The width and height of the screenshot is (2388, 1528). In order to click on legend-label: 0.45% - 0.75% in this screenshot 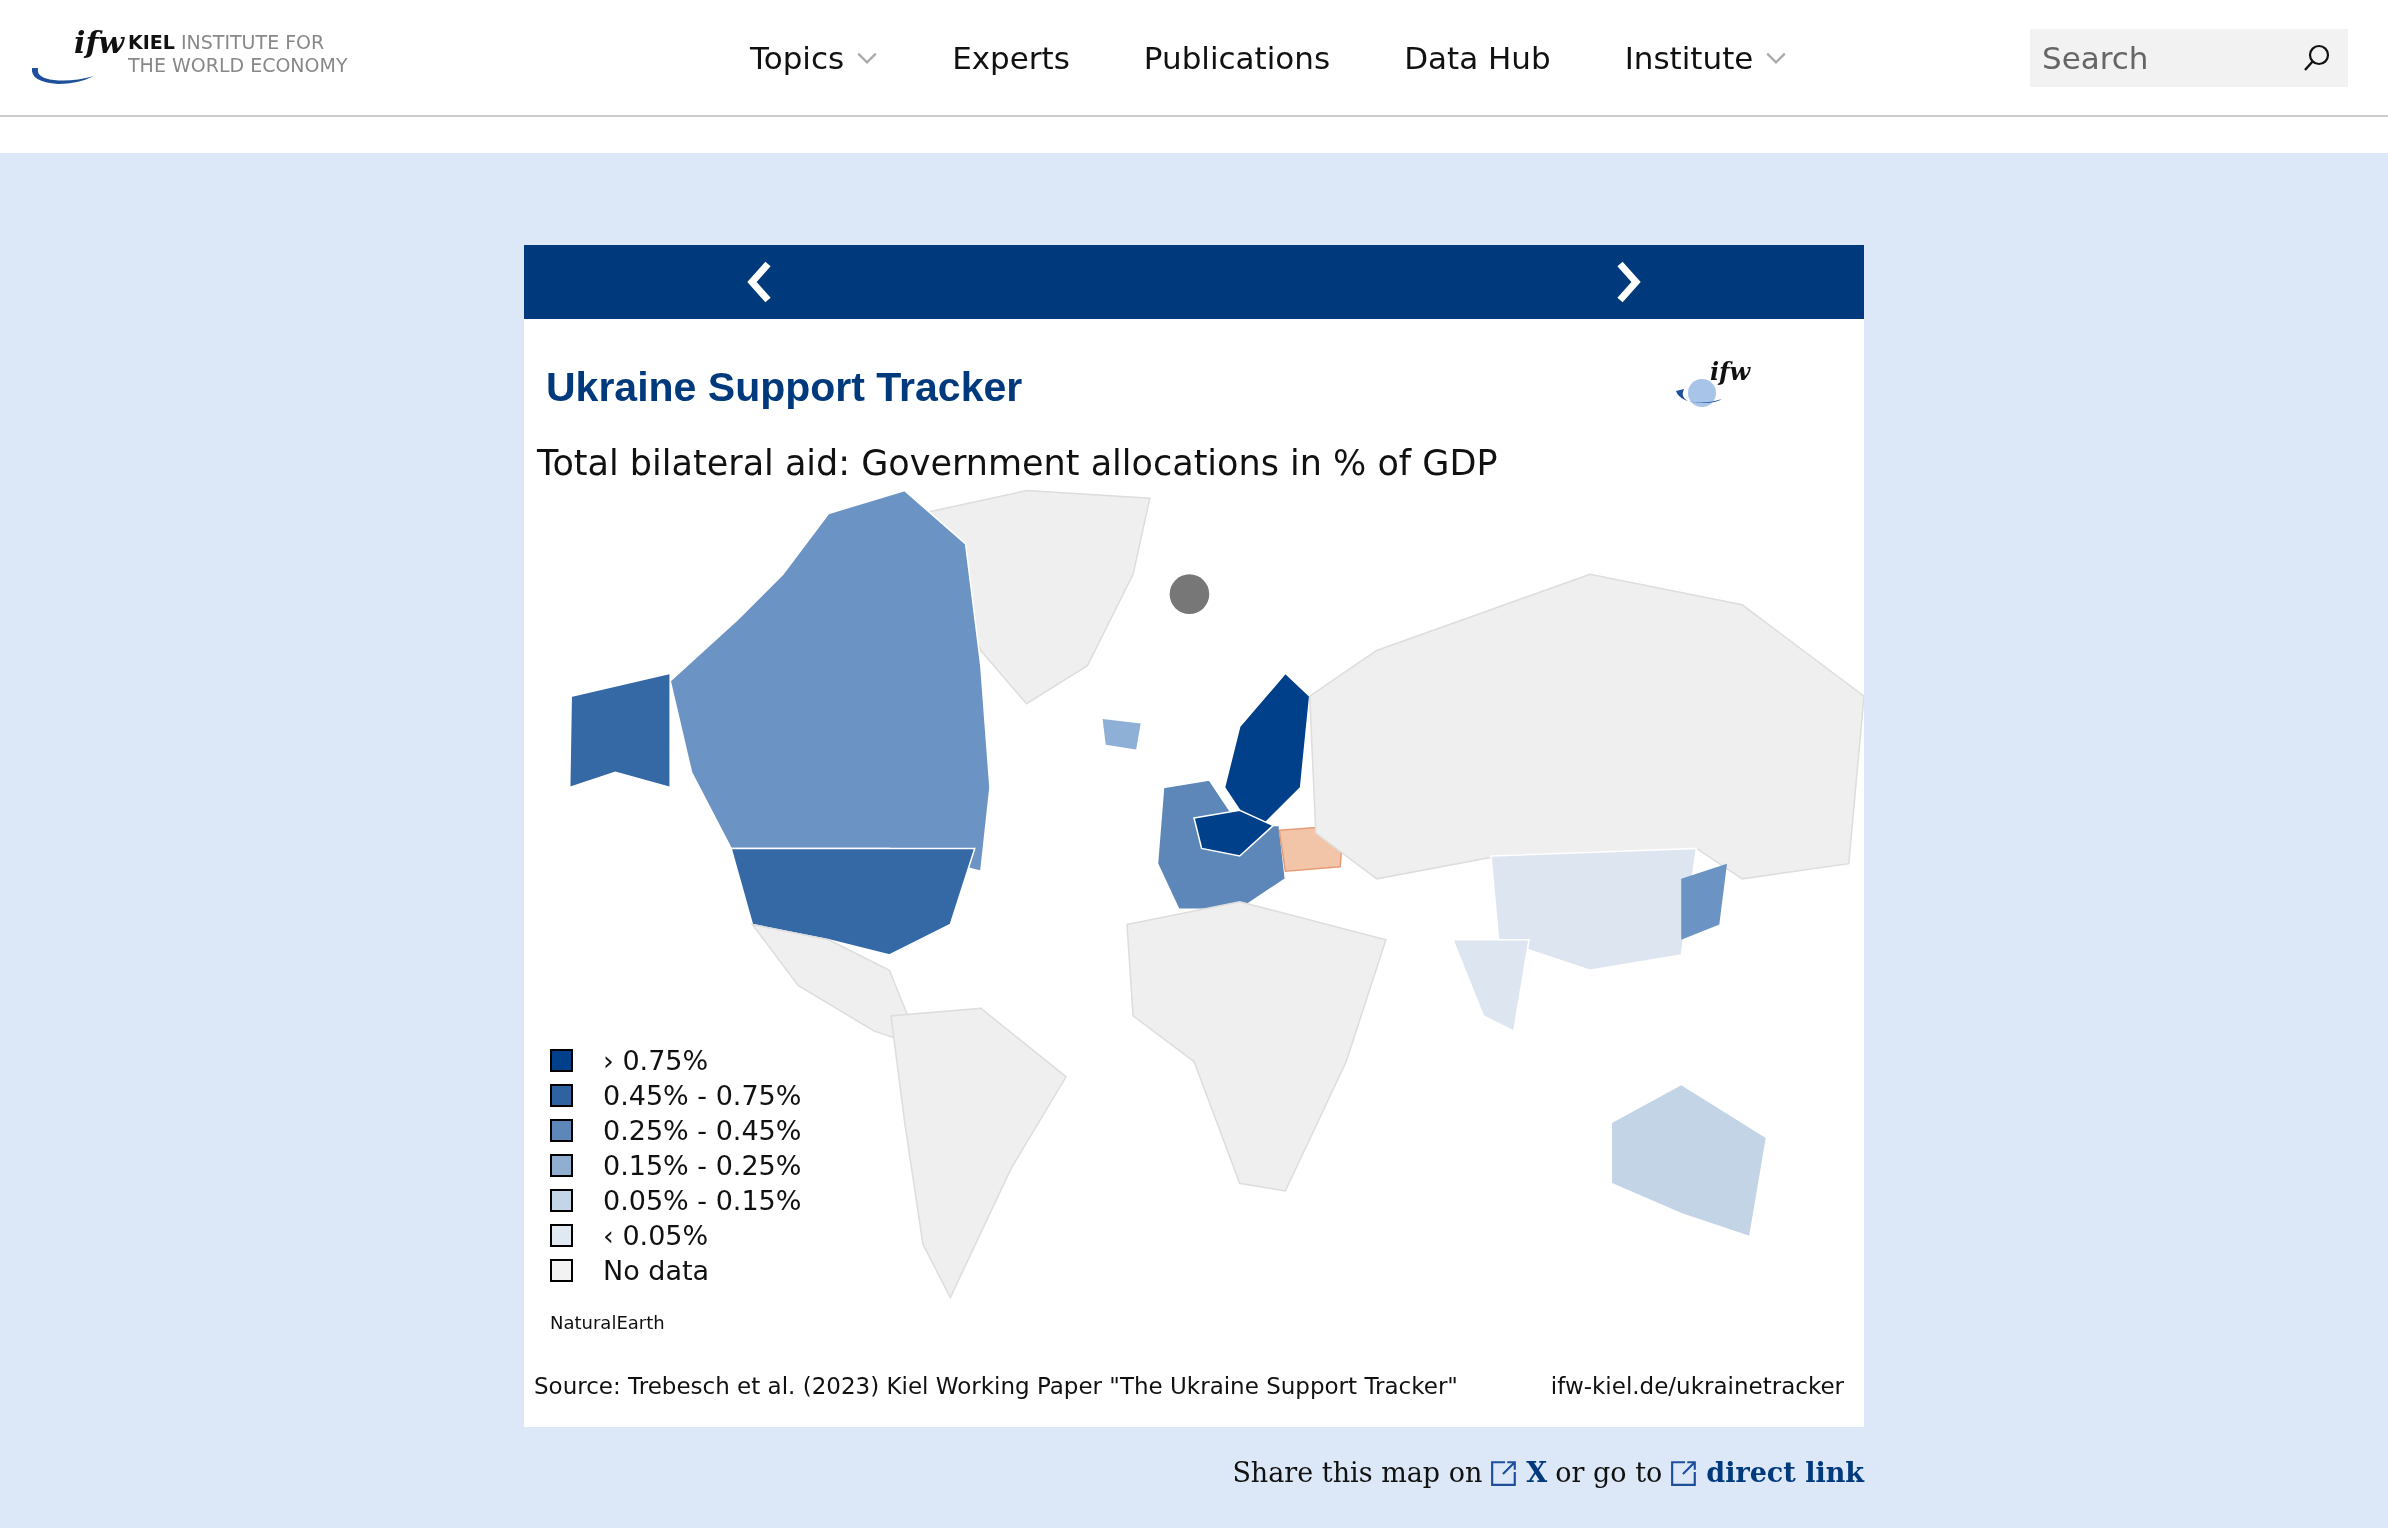, I will do `click(702, 1095)`.